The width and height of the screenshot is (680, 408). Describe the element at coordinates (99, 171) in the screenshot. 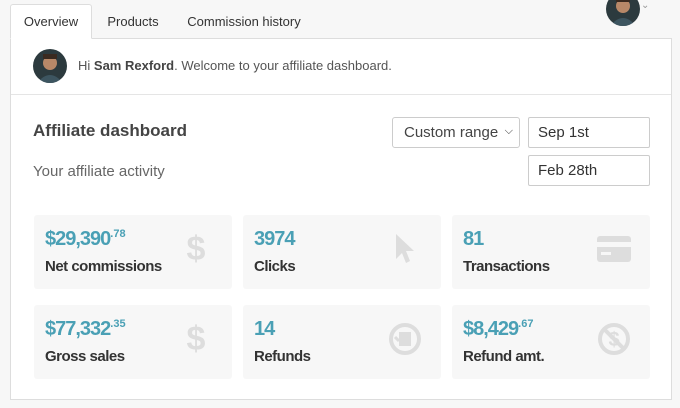

I see `page-subtitle: Your affiliate activity` at that location.